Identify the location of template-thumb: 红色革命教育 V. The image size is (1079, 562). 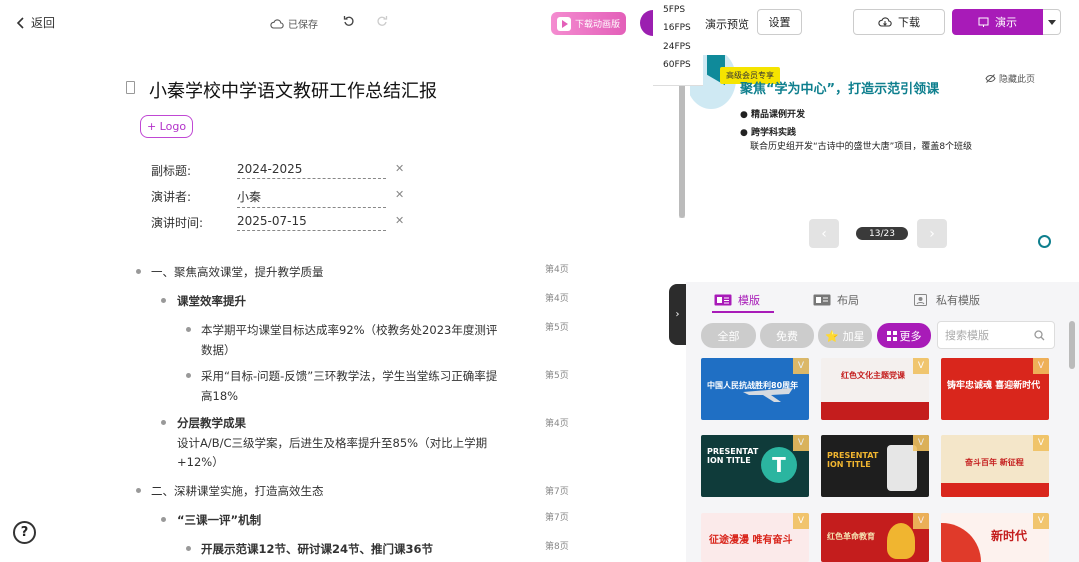
(875, 537).